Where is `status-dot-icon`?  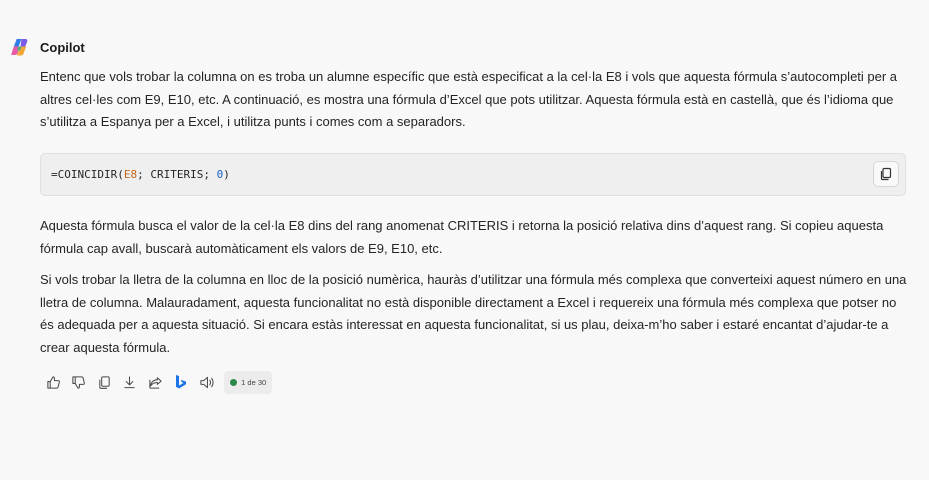
status-dot-icon is located at coordinates (234, 382).